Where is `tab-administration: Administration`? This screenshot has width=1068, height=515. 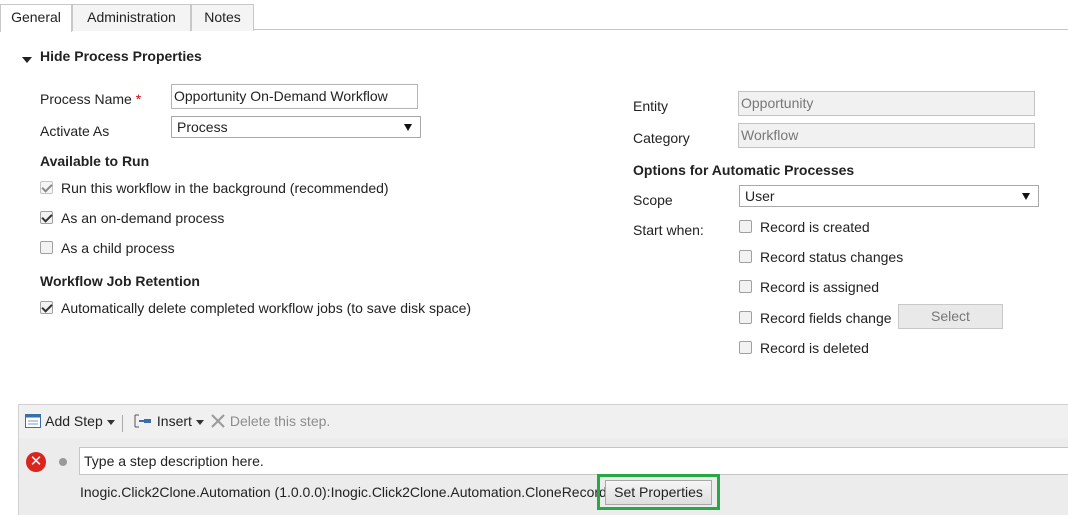 tab-administration: Administration is located at coordinates (131, 17).